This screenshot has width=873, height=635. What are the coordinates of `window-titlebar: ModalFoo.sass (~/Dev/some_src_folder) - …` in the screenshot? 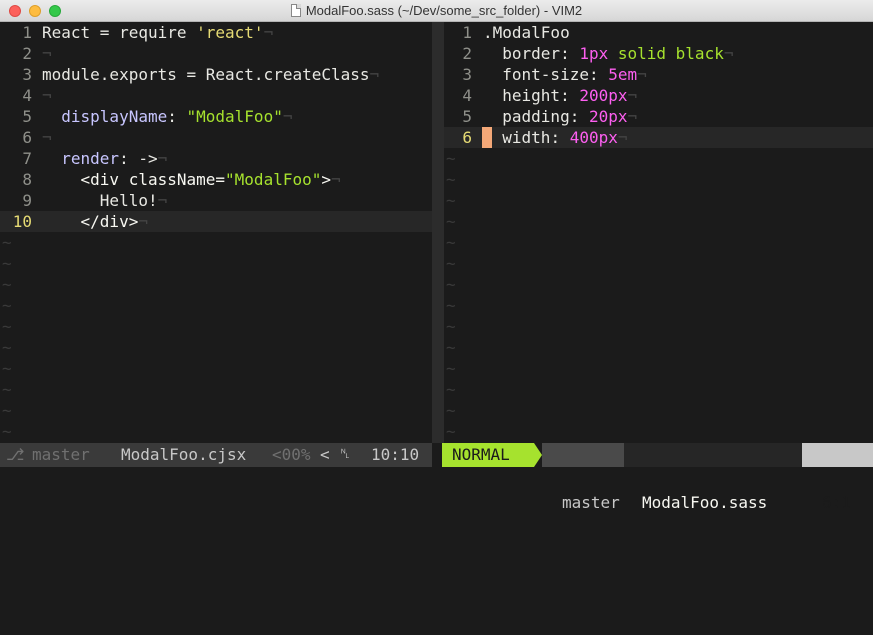 It's located at (436, 11).